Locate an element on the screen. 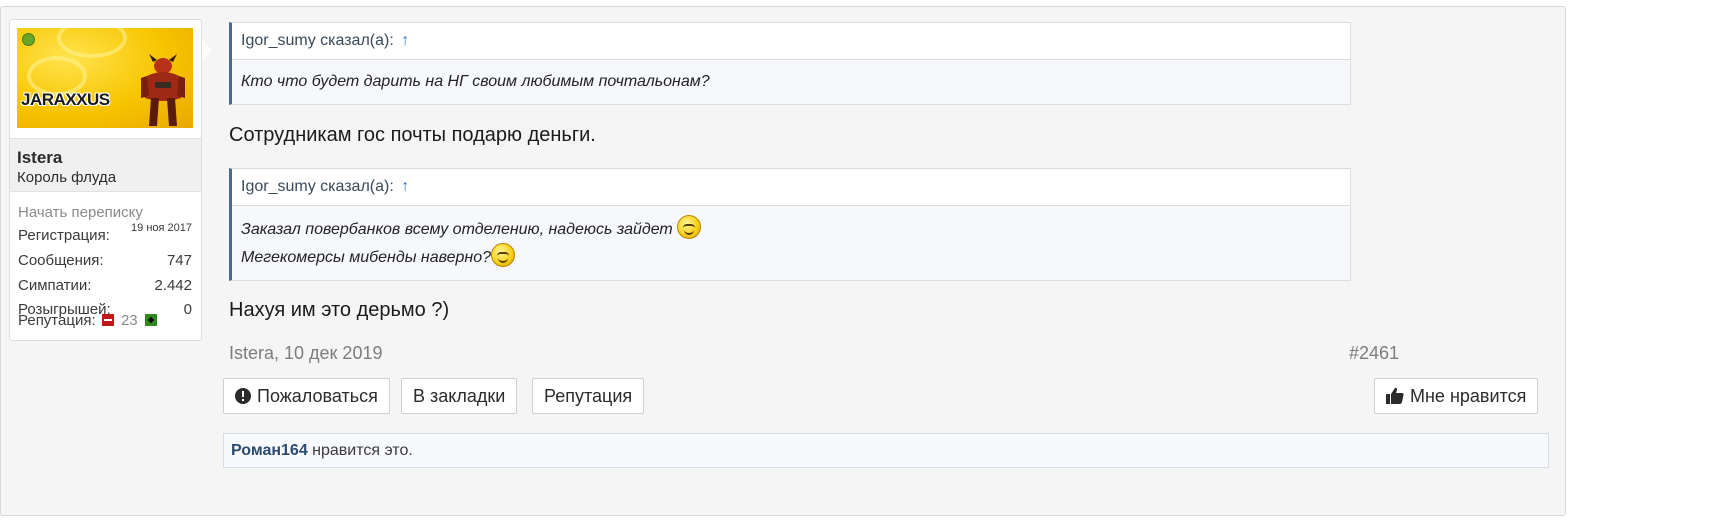 Image resolution: width=1714 pixels, height=523 pixels. stat-label: Регистрация: is located at coordinates (64, 235).